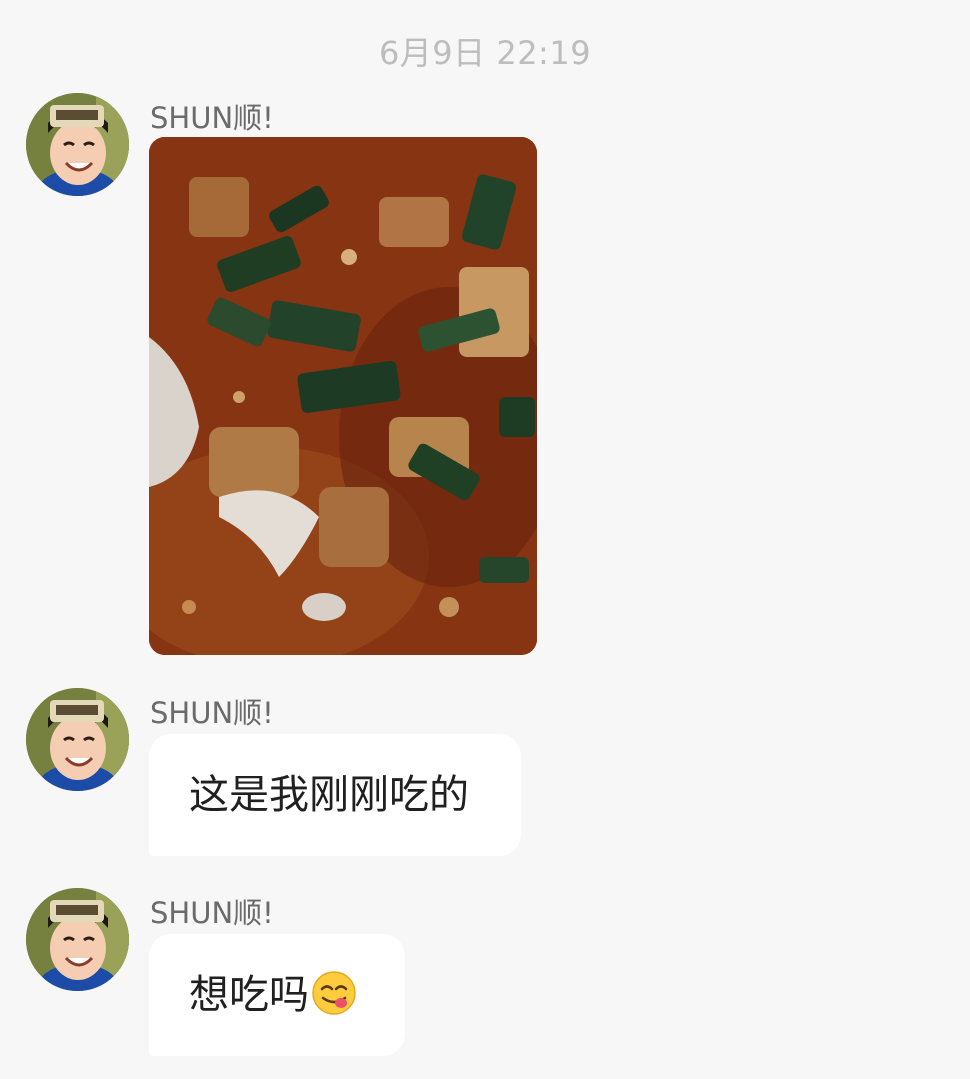  Describe the element at coordinates (334, 993) in the screenshot. I see `yum-face-icon` at that location.